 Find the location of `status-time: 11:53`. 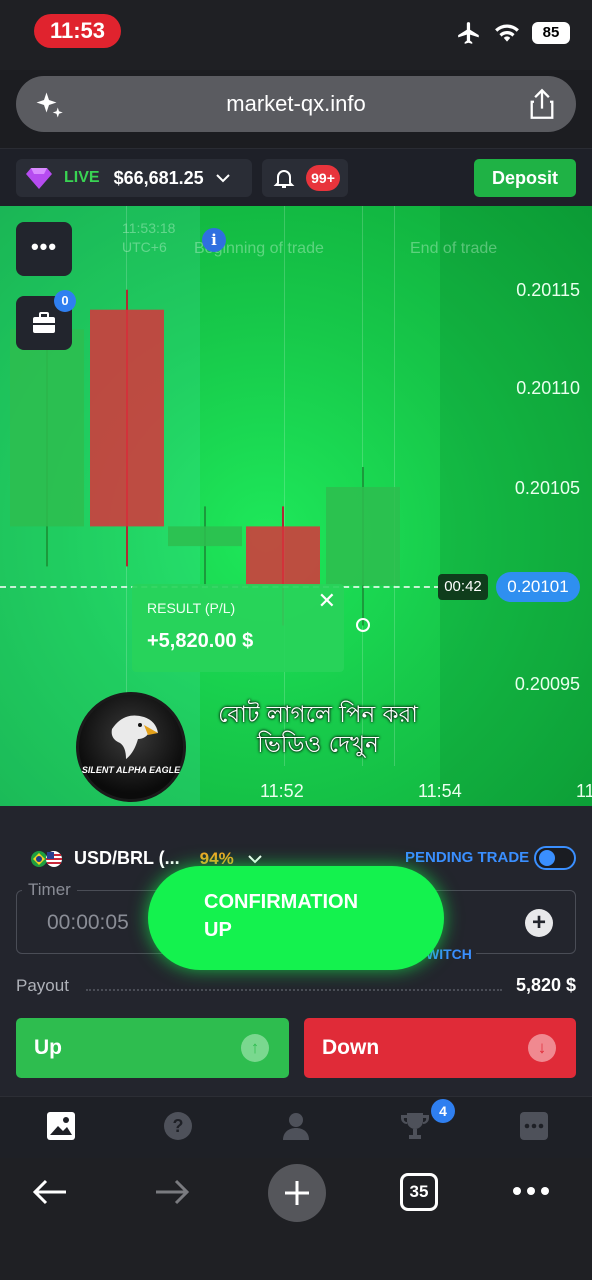

status-time: 11:53 is located at coordinates (77, 31).